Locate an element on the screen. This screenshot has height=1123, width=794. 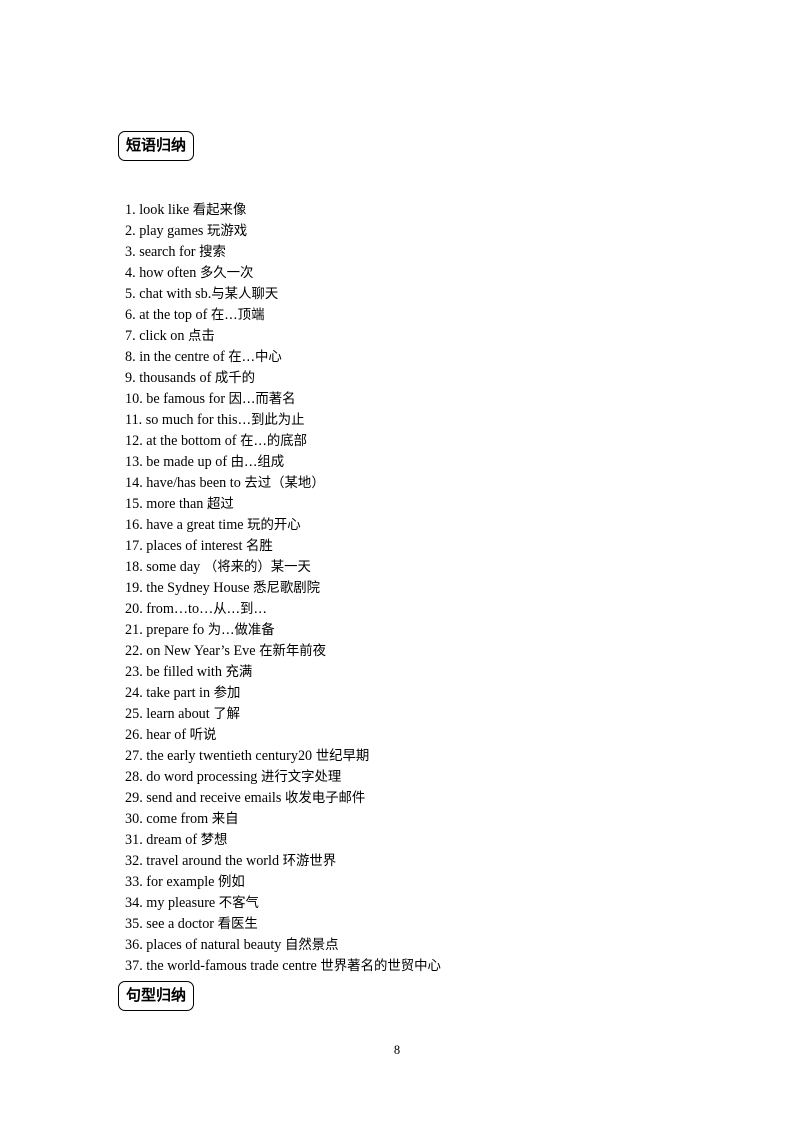
phrase-english: chat with sb. is located at coordinates (175, 294).